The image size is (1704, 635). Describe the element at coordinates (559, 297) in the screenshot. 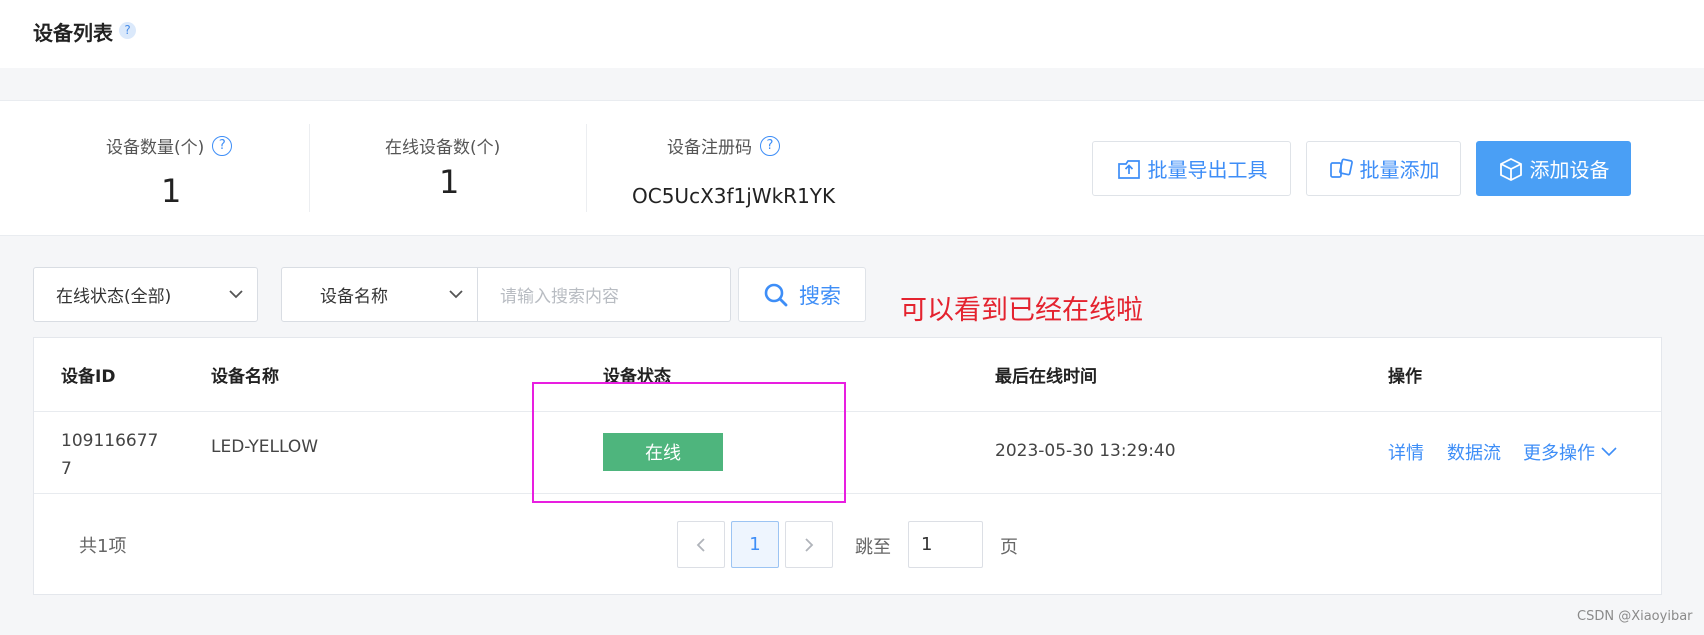

I see `search-placeholder: 请输入搜索内容` at that location.